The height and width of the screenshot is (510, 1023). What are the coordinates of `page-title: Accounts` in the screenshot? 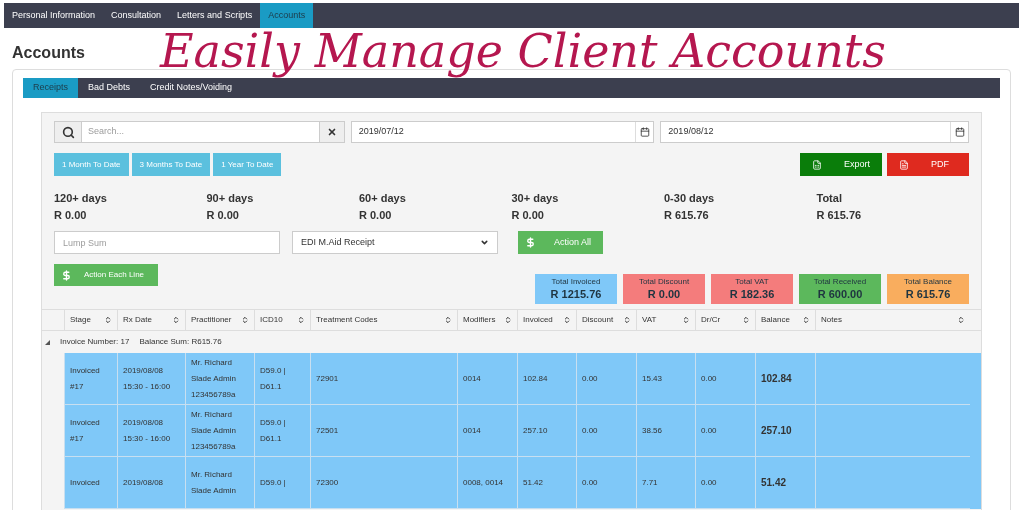 It's located at (48, 53).